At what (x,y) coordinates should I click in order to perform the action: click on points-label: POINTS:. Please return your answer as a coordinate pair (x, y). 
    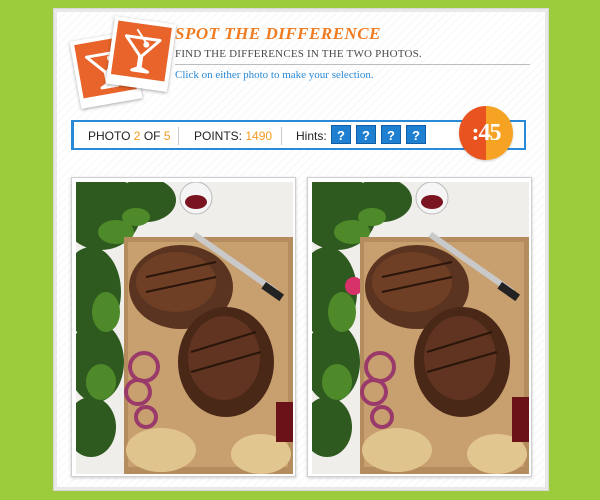
    Looking at the image, I should click on (218, 136).